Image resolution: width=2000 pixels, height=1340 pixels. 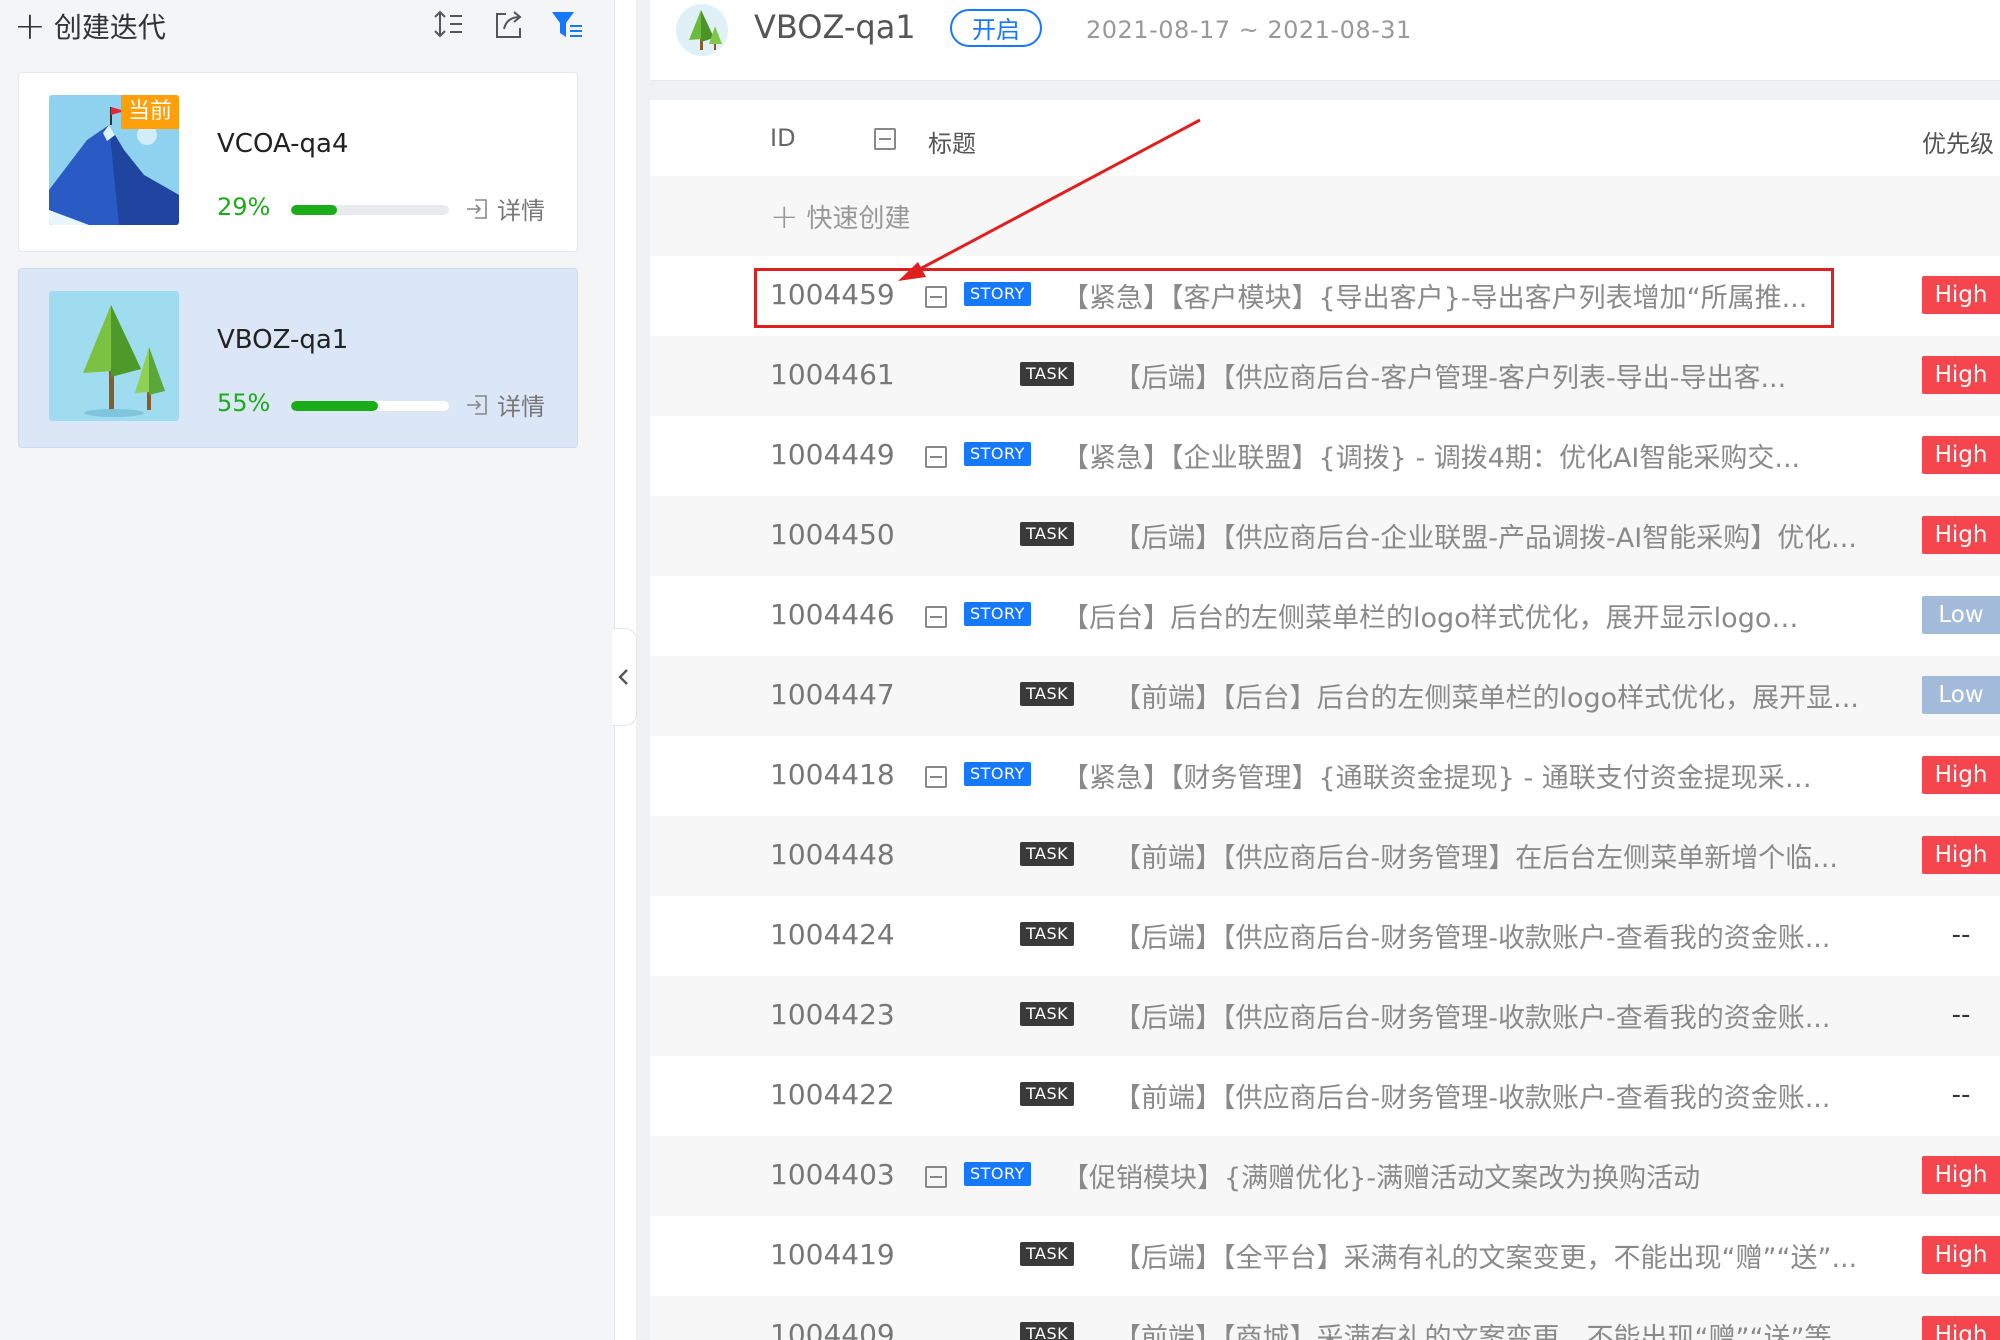 I want to click on iteration-avatar, so click(x=702, y=30).